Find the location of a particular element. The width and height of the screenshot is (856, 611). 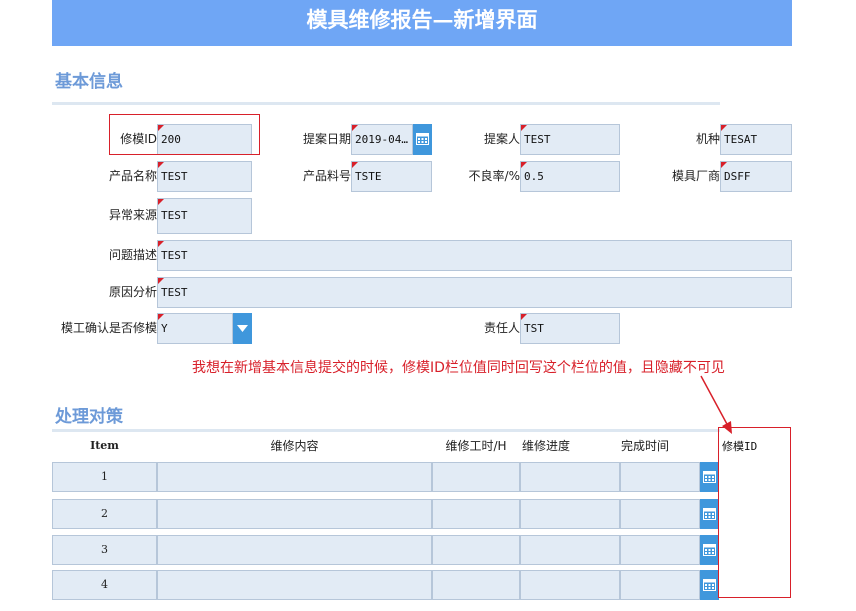

model-type-label: 机种 is located at coordinates (707, 139).